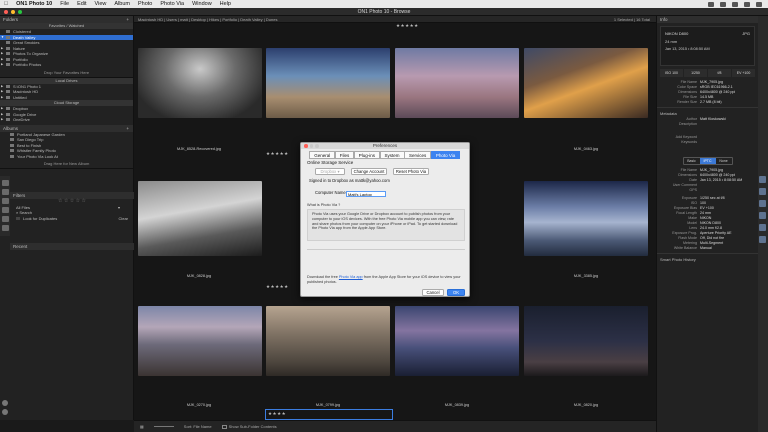 The height and width of the screenshot is (432, 768). Describe the element at coordinates (34, 4) in the screenshot. I see `menu-app: ON1 Photo 10` at that location.